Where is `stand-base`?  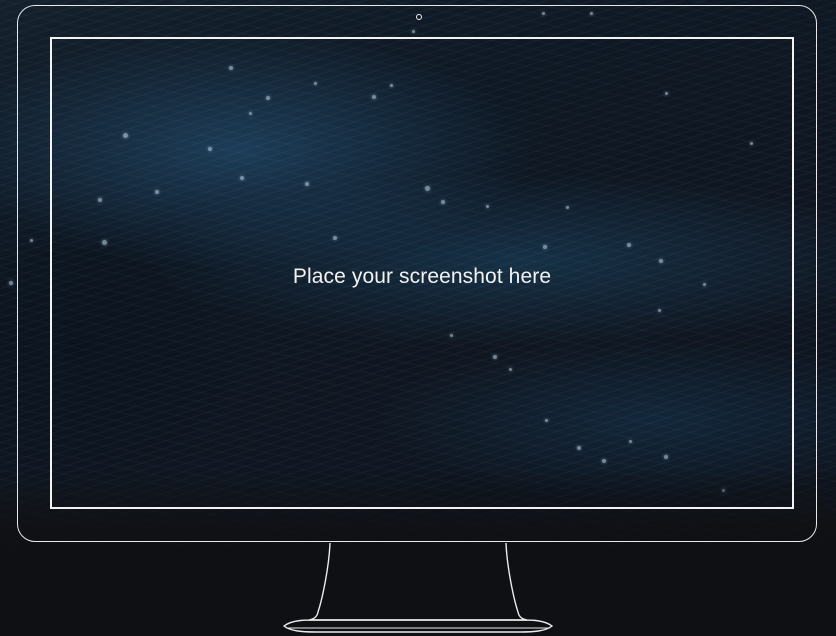 stand-base is located at coordinates (418, 626).